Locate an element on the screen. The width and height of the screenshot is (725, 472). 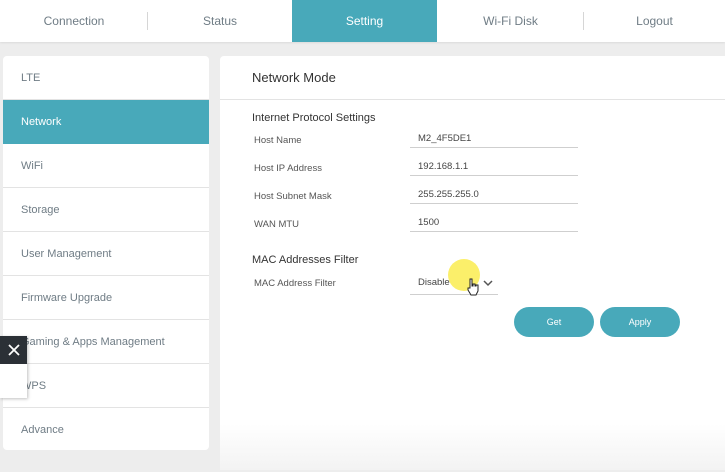
subnet-mask-label: Host Subnet Mask is located at coordinates (293, 196).